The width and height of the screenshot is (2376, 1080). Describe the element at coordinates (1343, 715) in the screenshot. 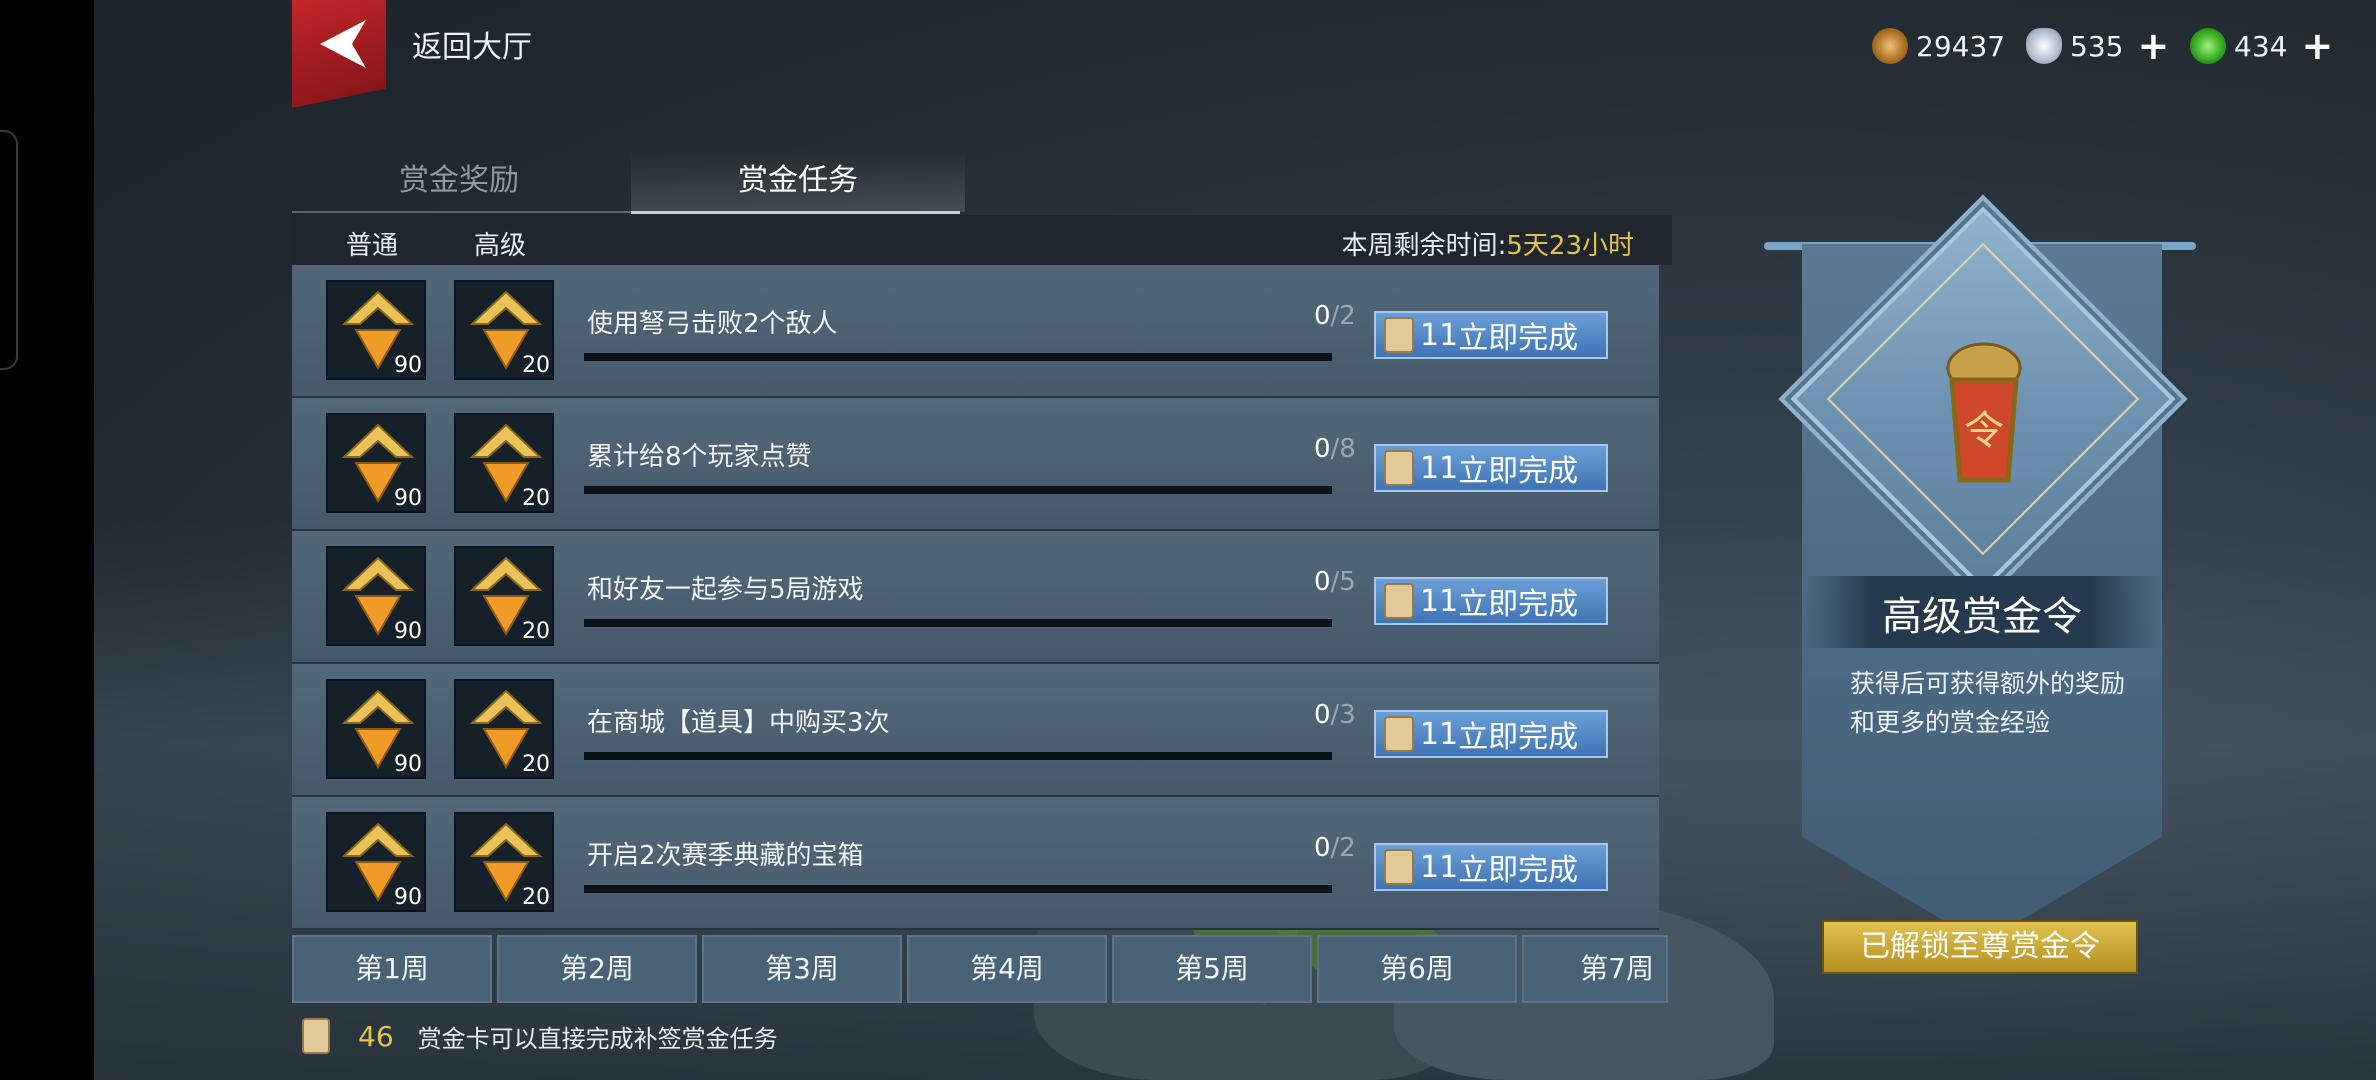

I see `progress-total: /3` at that location.